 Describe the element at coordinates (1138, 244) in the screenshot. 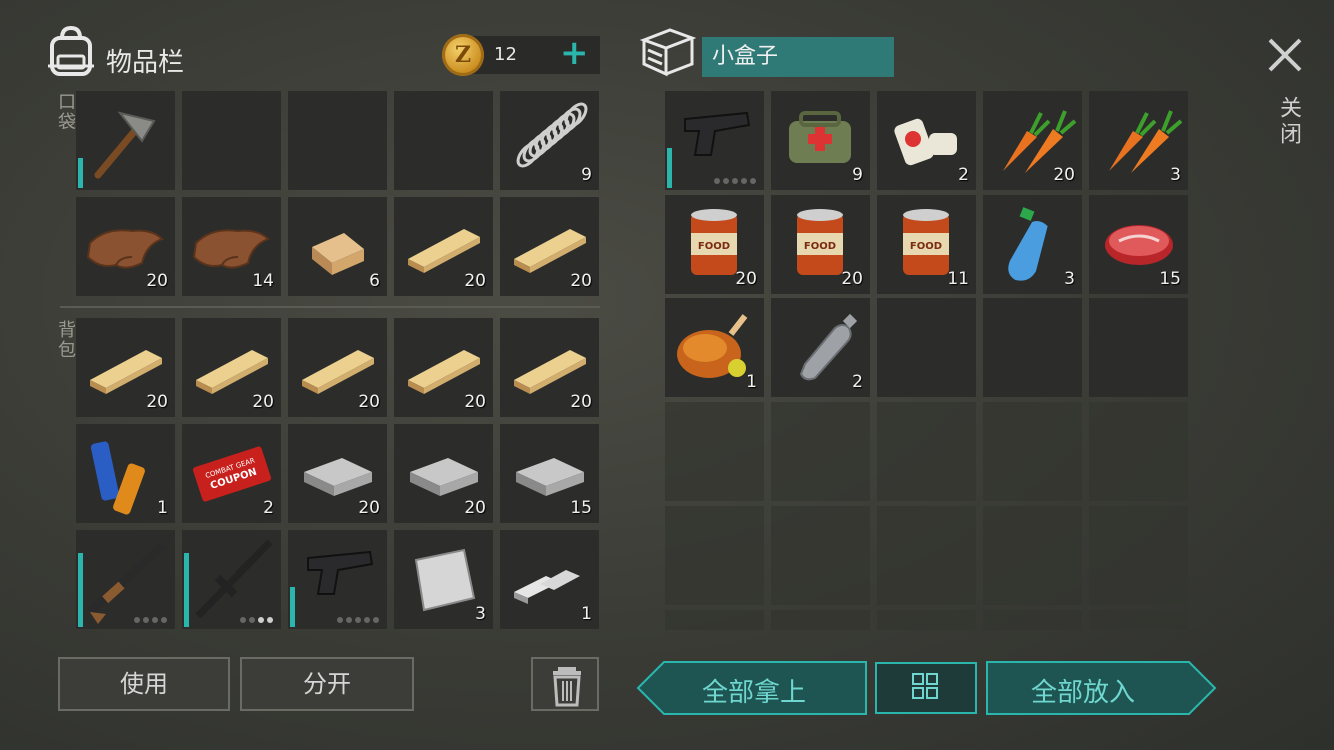

I see `item-slot-raw-meat: 15` at that location.